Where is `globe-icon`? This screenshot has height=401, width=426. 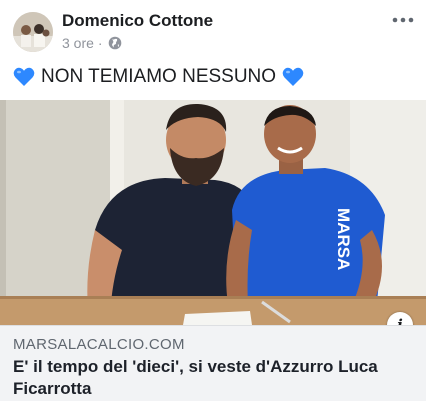
globe-icon is located at coordinates (115, 43).